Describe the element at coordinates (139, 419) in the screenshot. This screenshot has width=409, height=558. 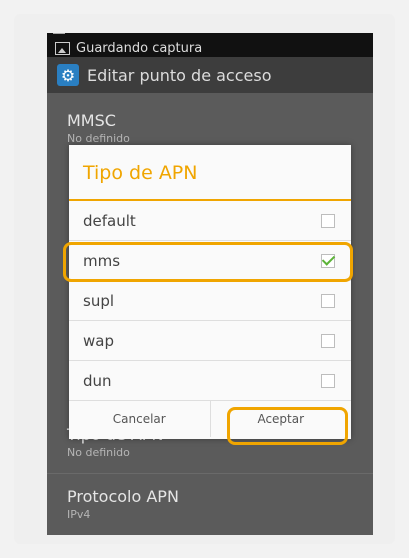
I see `cancel-button: Cancelar` at that location.